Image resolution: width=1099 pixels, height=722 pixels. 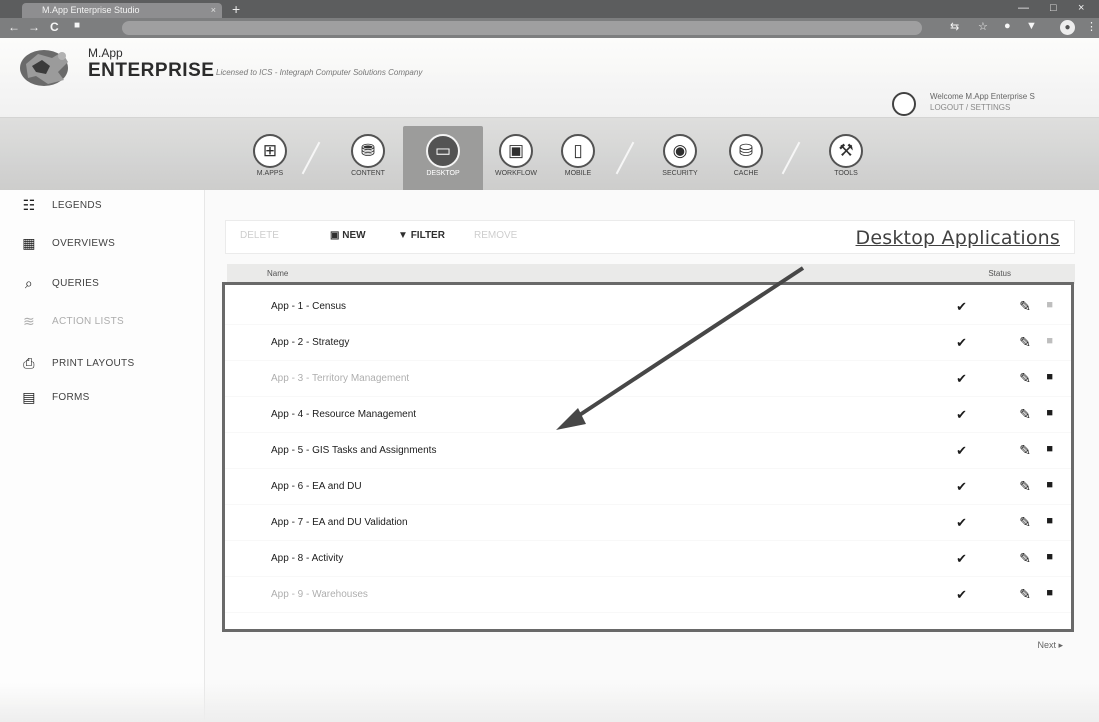 I want to click on filter-button: ▼ FILTER, so click(x=421, y=235).